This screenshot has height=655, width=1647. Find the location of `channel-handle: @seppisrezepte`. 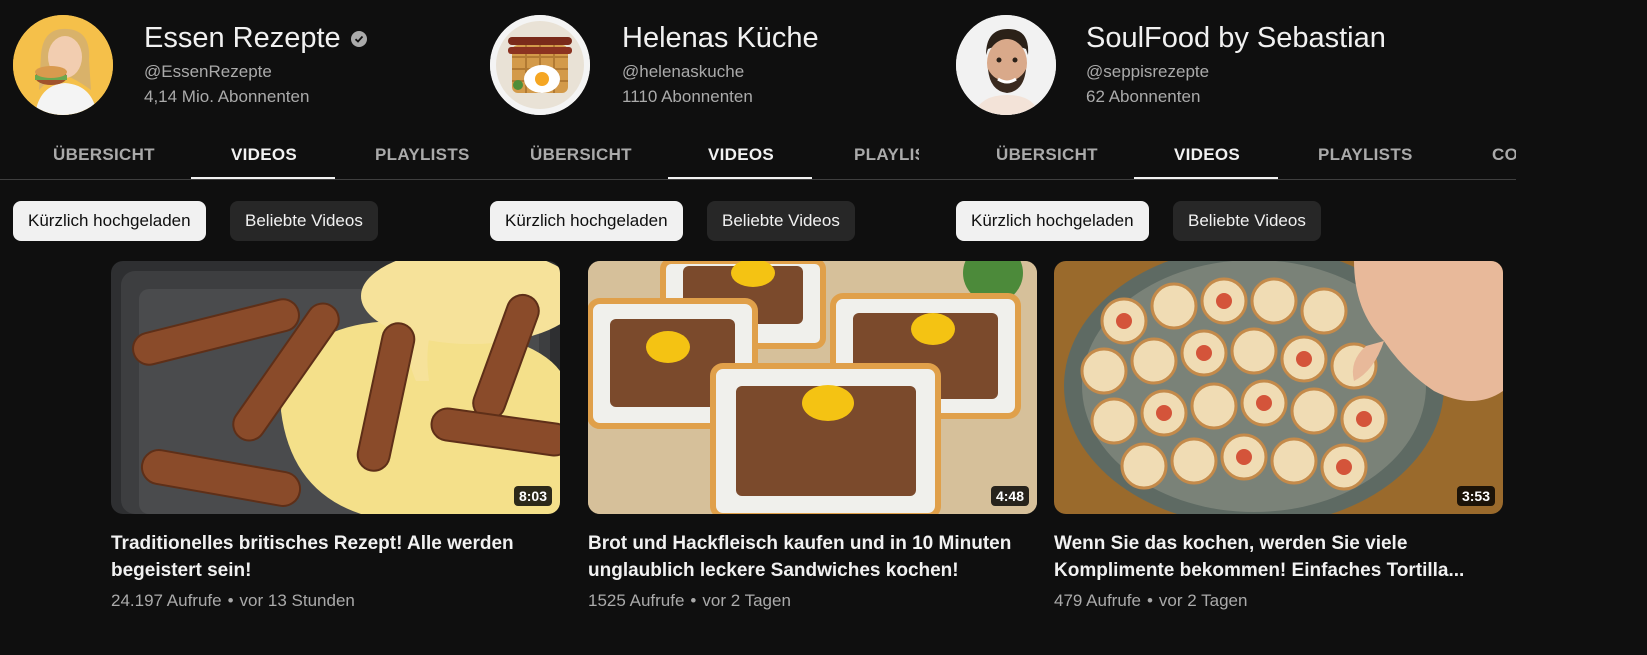

channel-handle: @seppisrezepte is located at coordinates (1148, 71).